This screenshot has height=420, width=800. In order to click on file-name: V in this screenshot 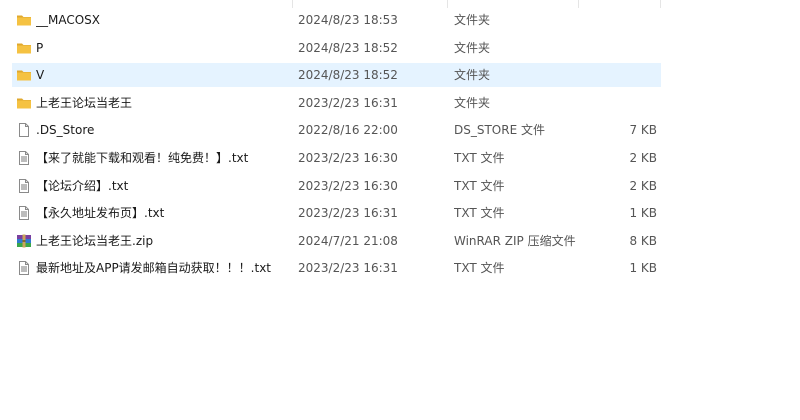, I will do `click(40, 75)`.